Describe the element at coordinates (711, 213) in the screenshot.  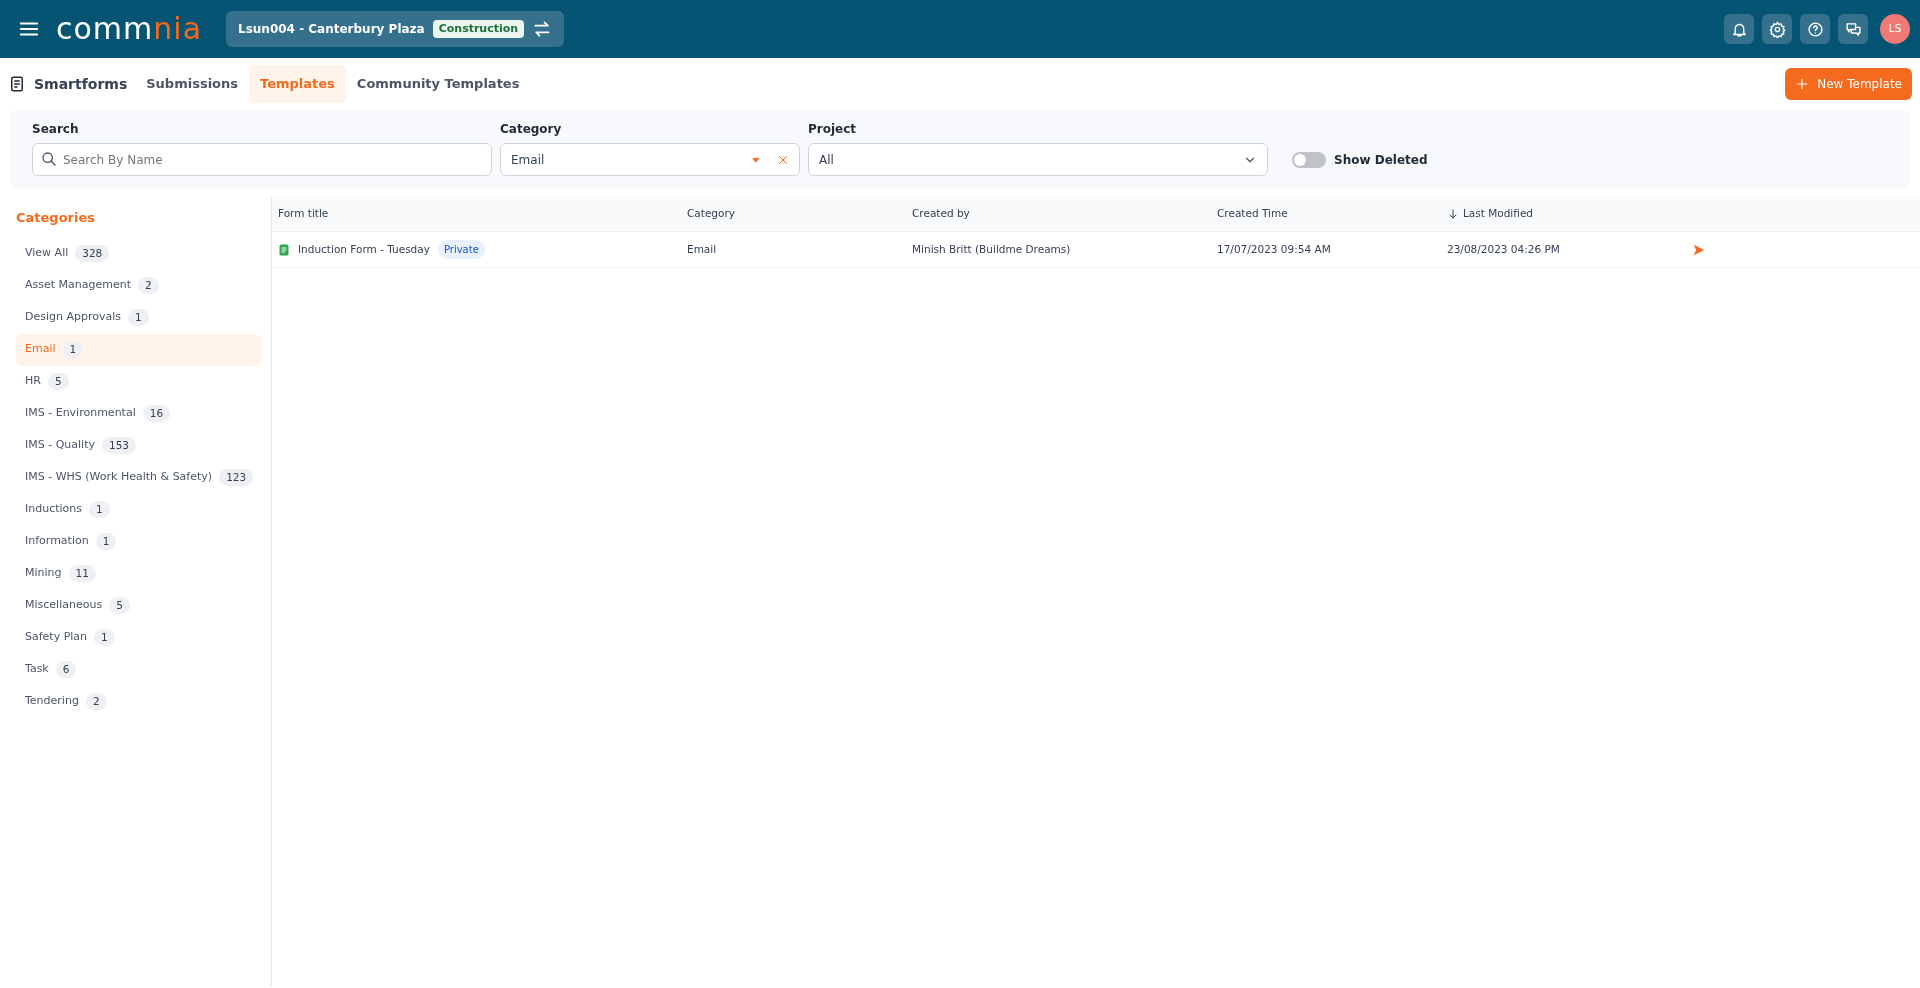
I see `column-header: Category` at that location.